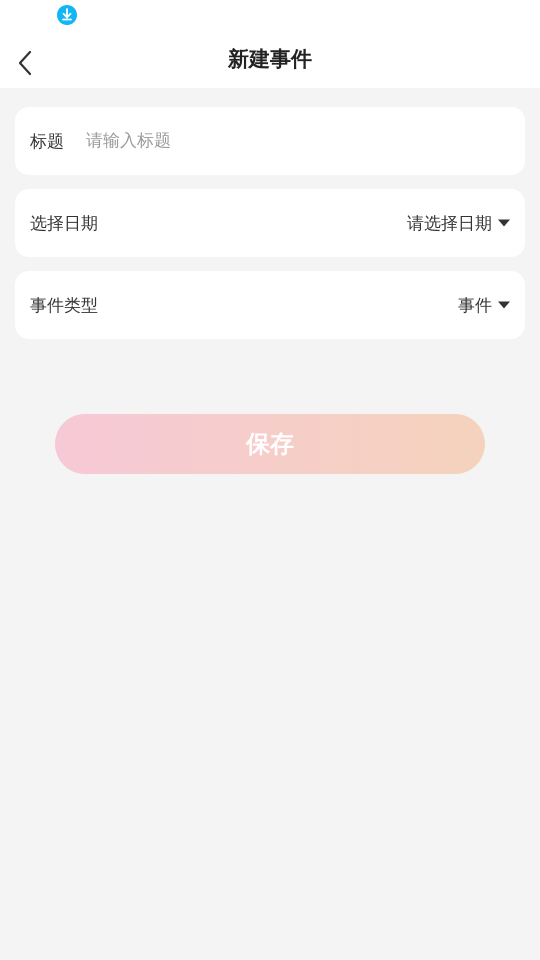 This screenshot has height=960, width=540. I want to click on select-value: 事件, so click(475, 305).